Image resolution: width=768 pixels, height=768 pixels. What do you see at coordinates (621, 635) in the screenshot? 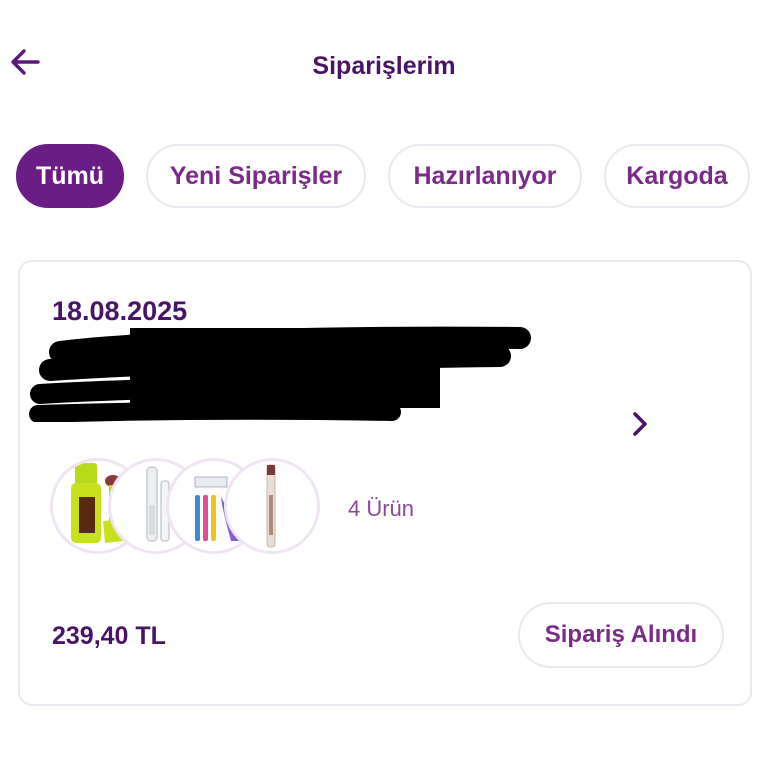
I see `order-status-button: Sipariş Alındı` at bounding box center [621, 635].